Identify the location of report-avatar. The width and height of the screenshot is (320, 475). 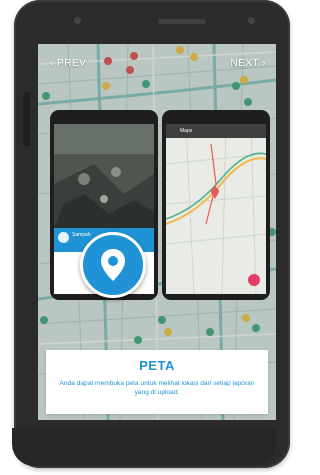
(63, 237).